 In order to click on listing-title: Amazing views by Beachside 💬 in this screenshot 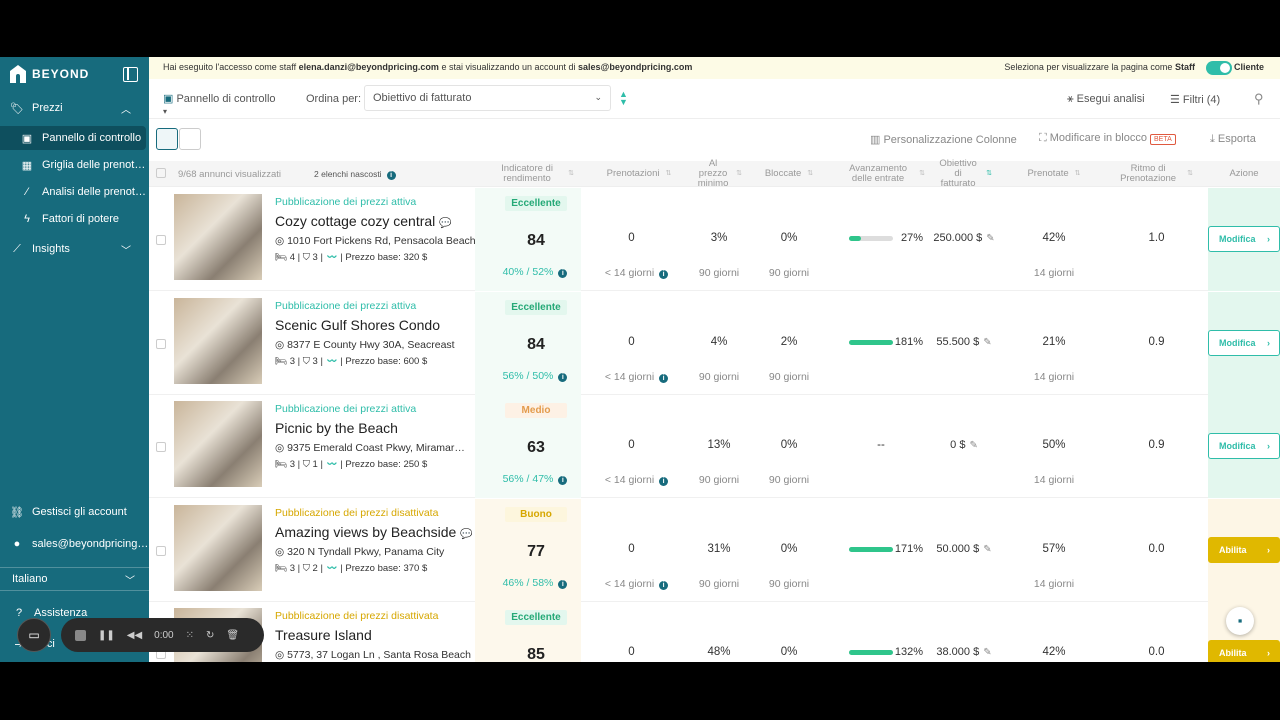, I will do `click(374, 532)`.